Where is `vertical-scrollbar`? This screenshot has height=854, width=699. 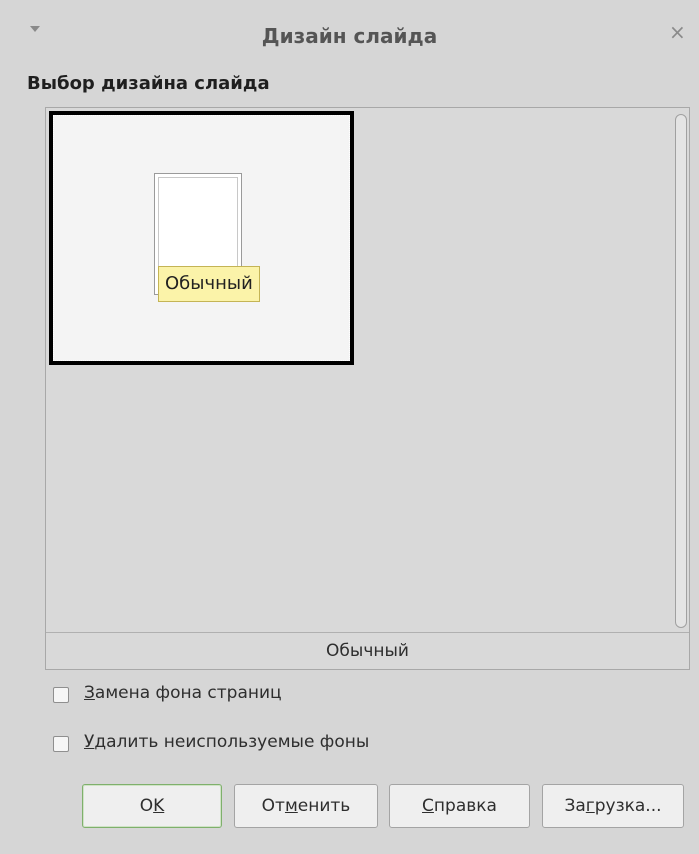
vertical-scrollbar is located at coordinates (681, 370).